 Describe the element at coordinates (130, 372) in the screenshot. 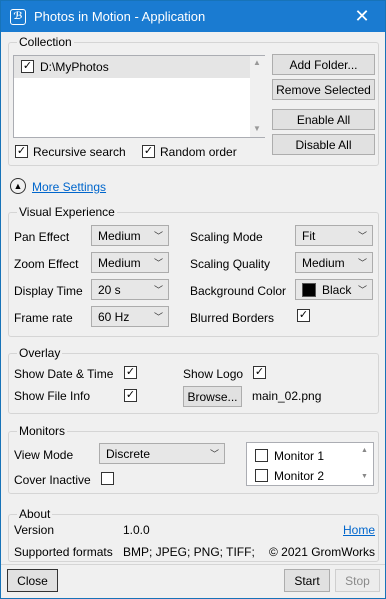

I see `show-date-time-checkbox: ✓` at that location.